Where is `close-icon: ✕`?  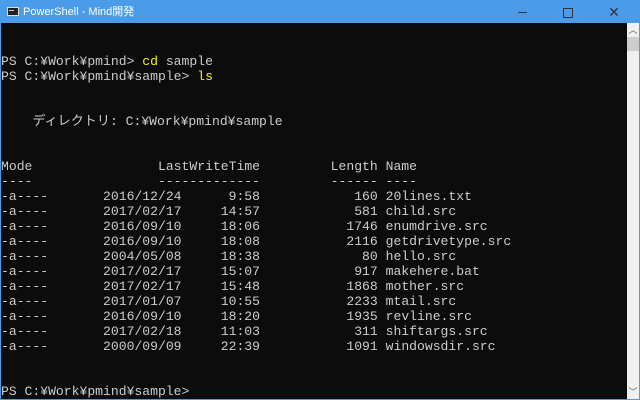 close-icon: ✕ is located at coordinates (614, 12).